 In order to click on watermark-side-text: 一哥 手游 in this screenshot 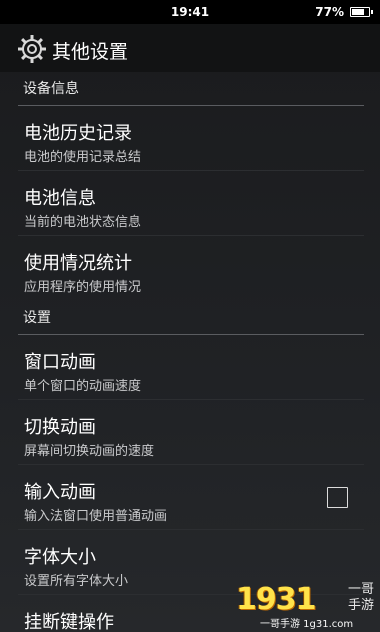, I will do `click(361, 598)`.